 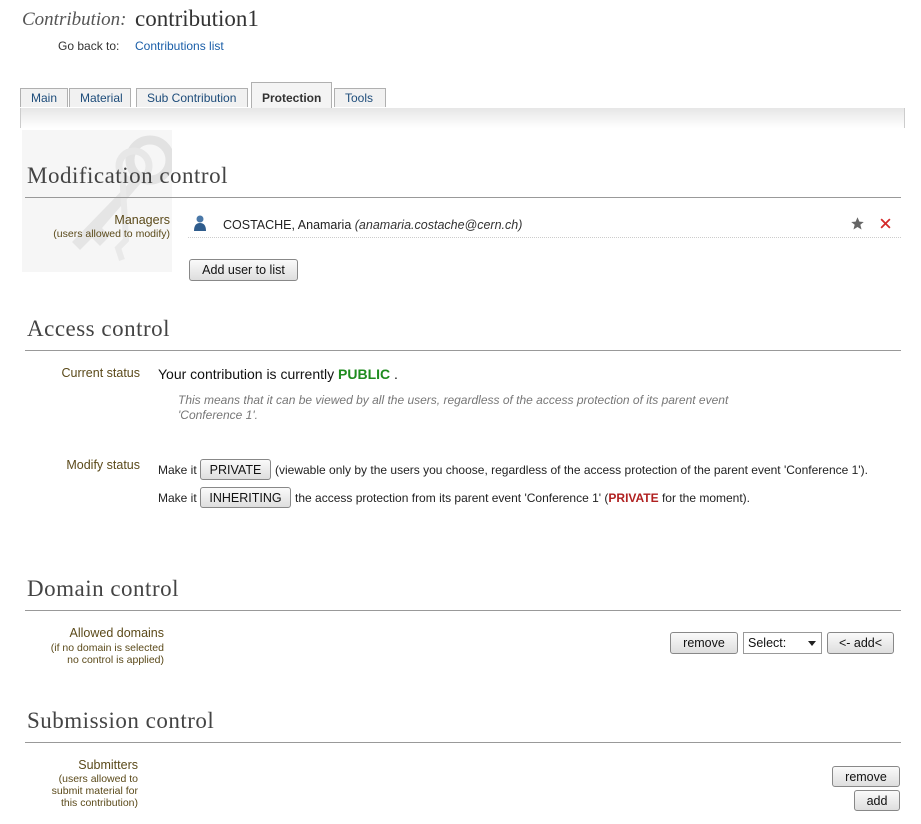 What do you see at coordinates (142, 220) in the screenshot?
I see `managers-label: Managers` at bounding box center [142, 220].